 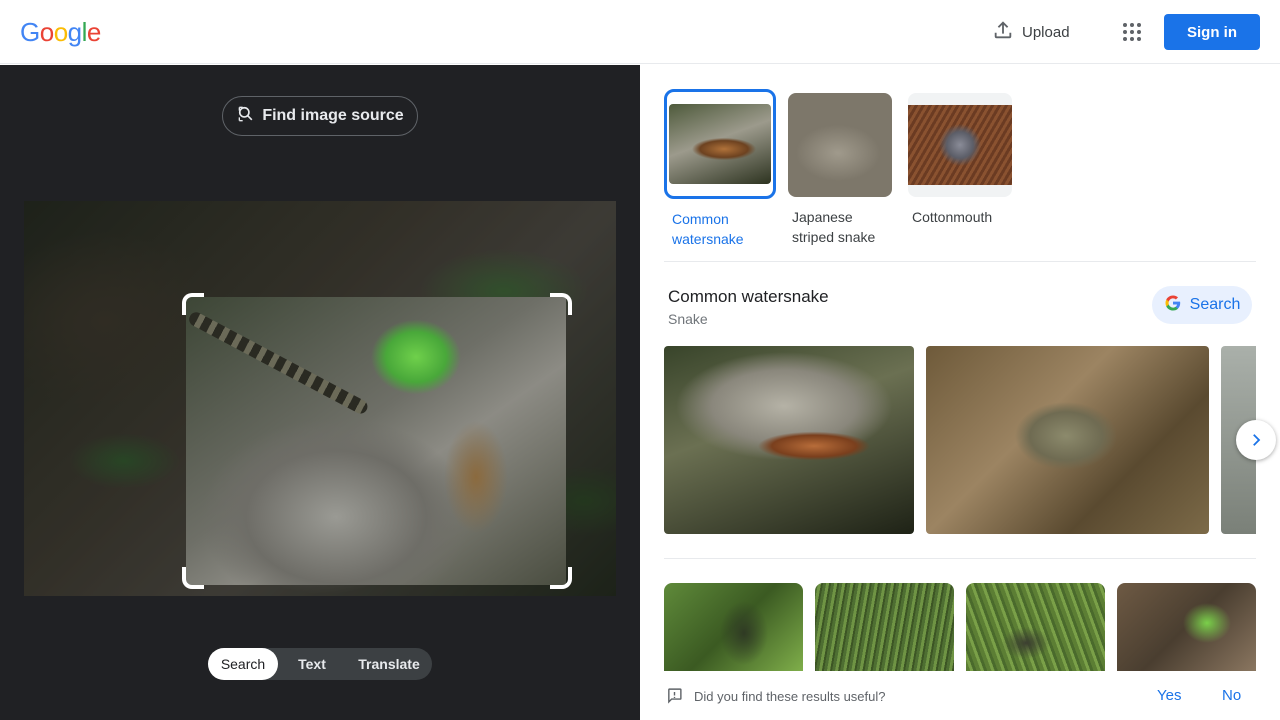 What do you see at coordinates (1169, 695) in the screenshot?
I see `feedback-yes-button: Yes` at bounding box center [1169, 695].